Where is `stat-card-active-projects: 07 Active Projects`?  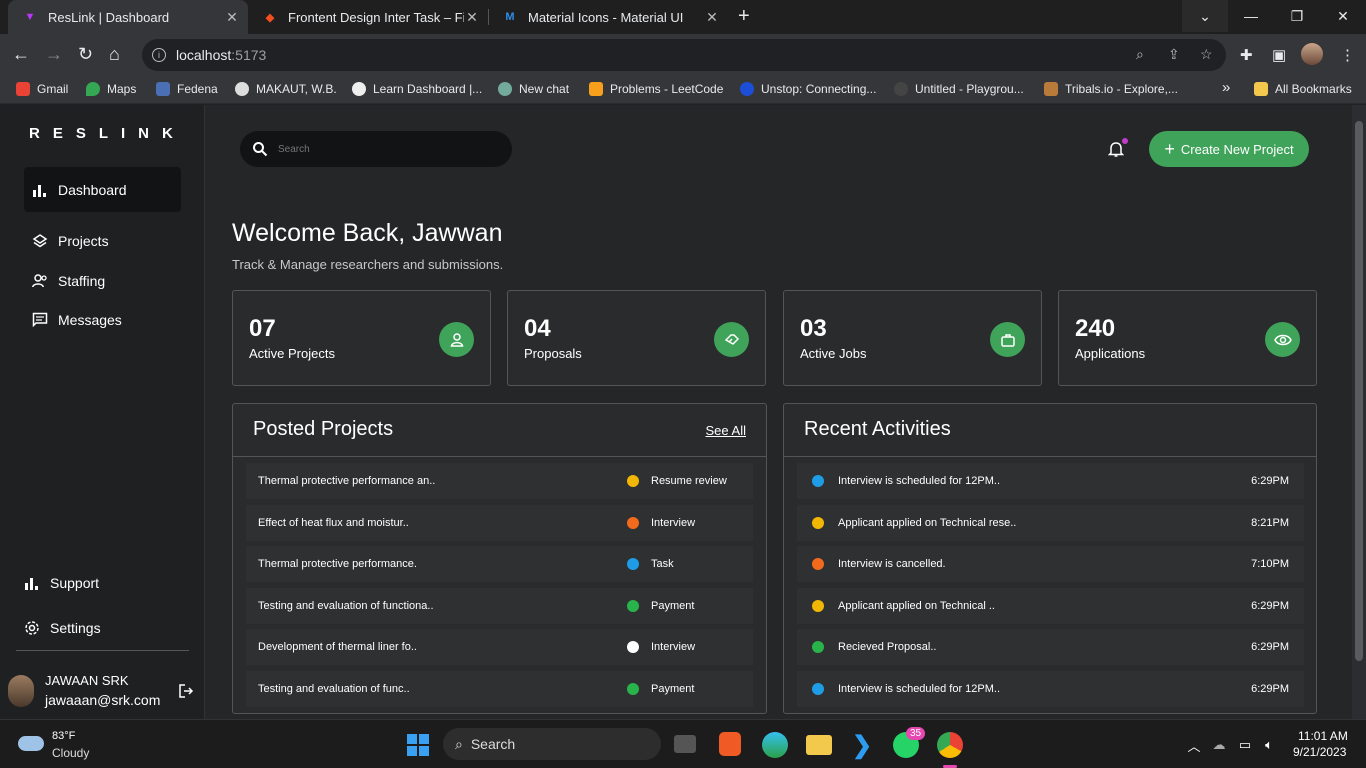
stat-card-active-projects: 07 Active Projects is located at coordinates (361, 338).